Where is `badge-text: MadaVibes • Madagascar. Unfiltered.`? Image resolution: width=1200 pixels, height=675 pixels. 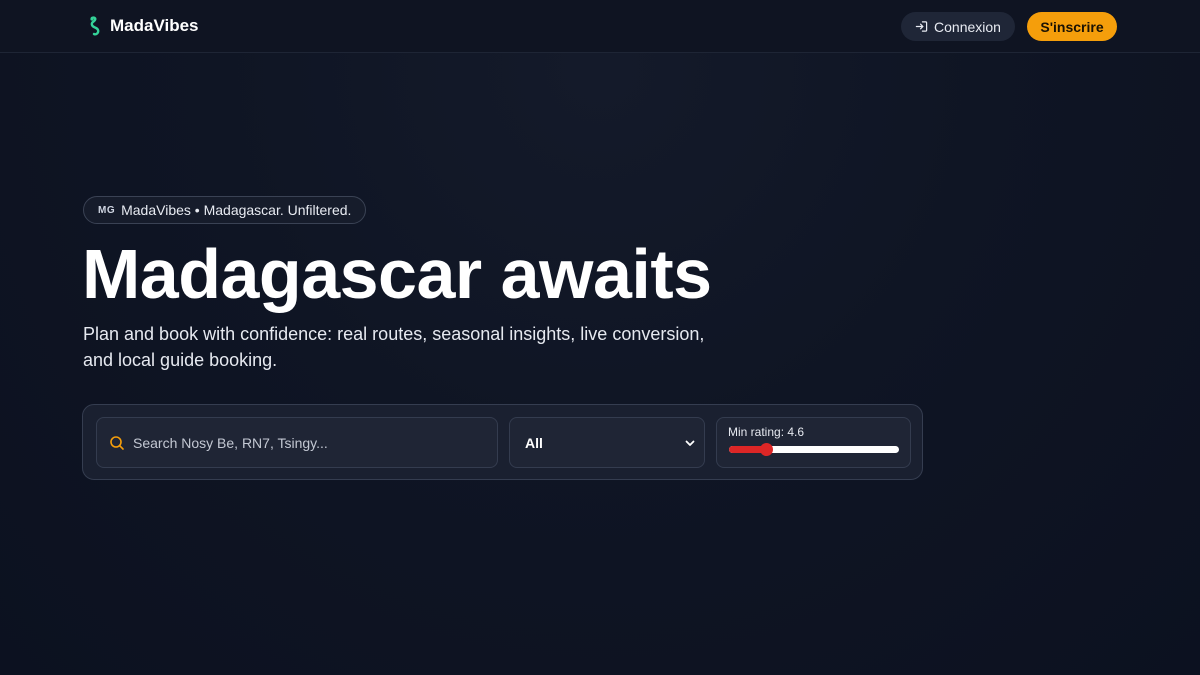
badge-text: MadaVibes • Madagascar. Unfiltered. is located at coordinates (236, 210).